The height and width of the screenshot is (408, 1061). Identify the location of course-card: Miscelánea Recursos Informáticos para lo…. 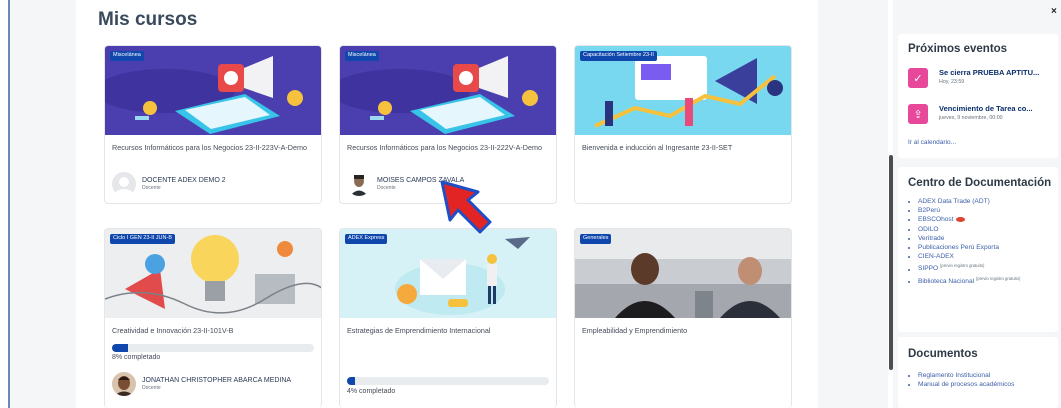
(213, 124).